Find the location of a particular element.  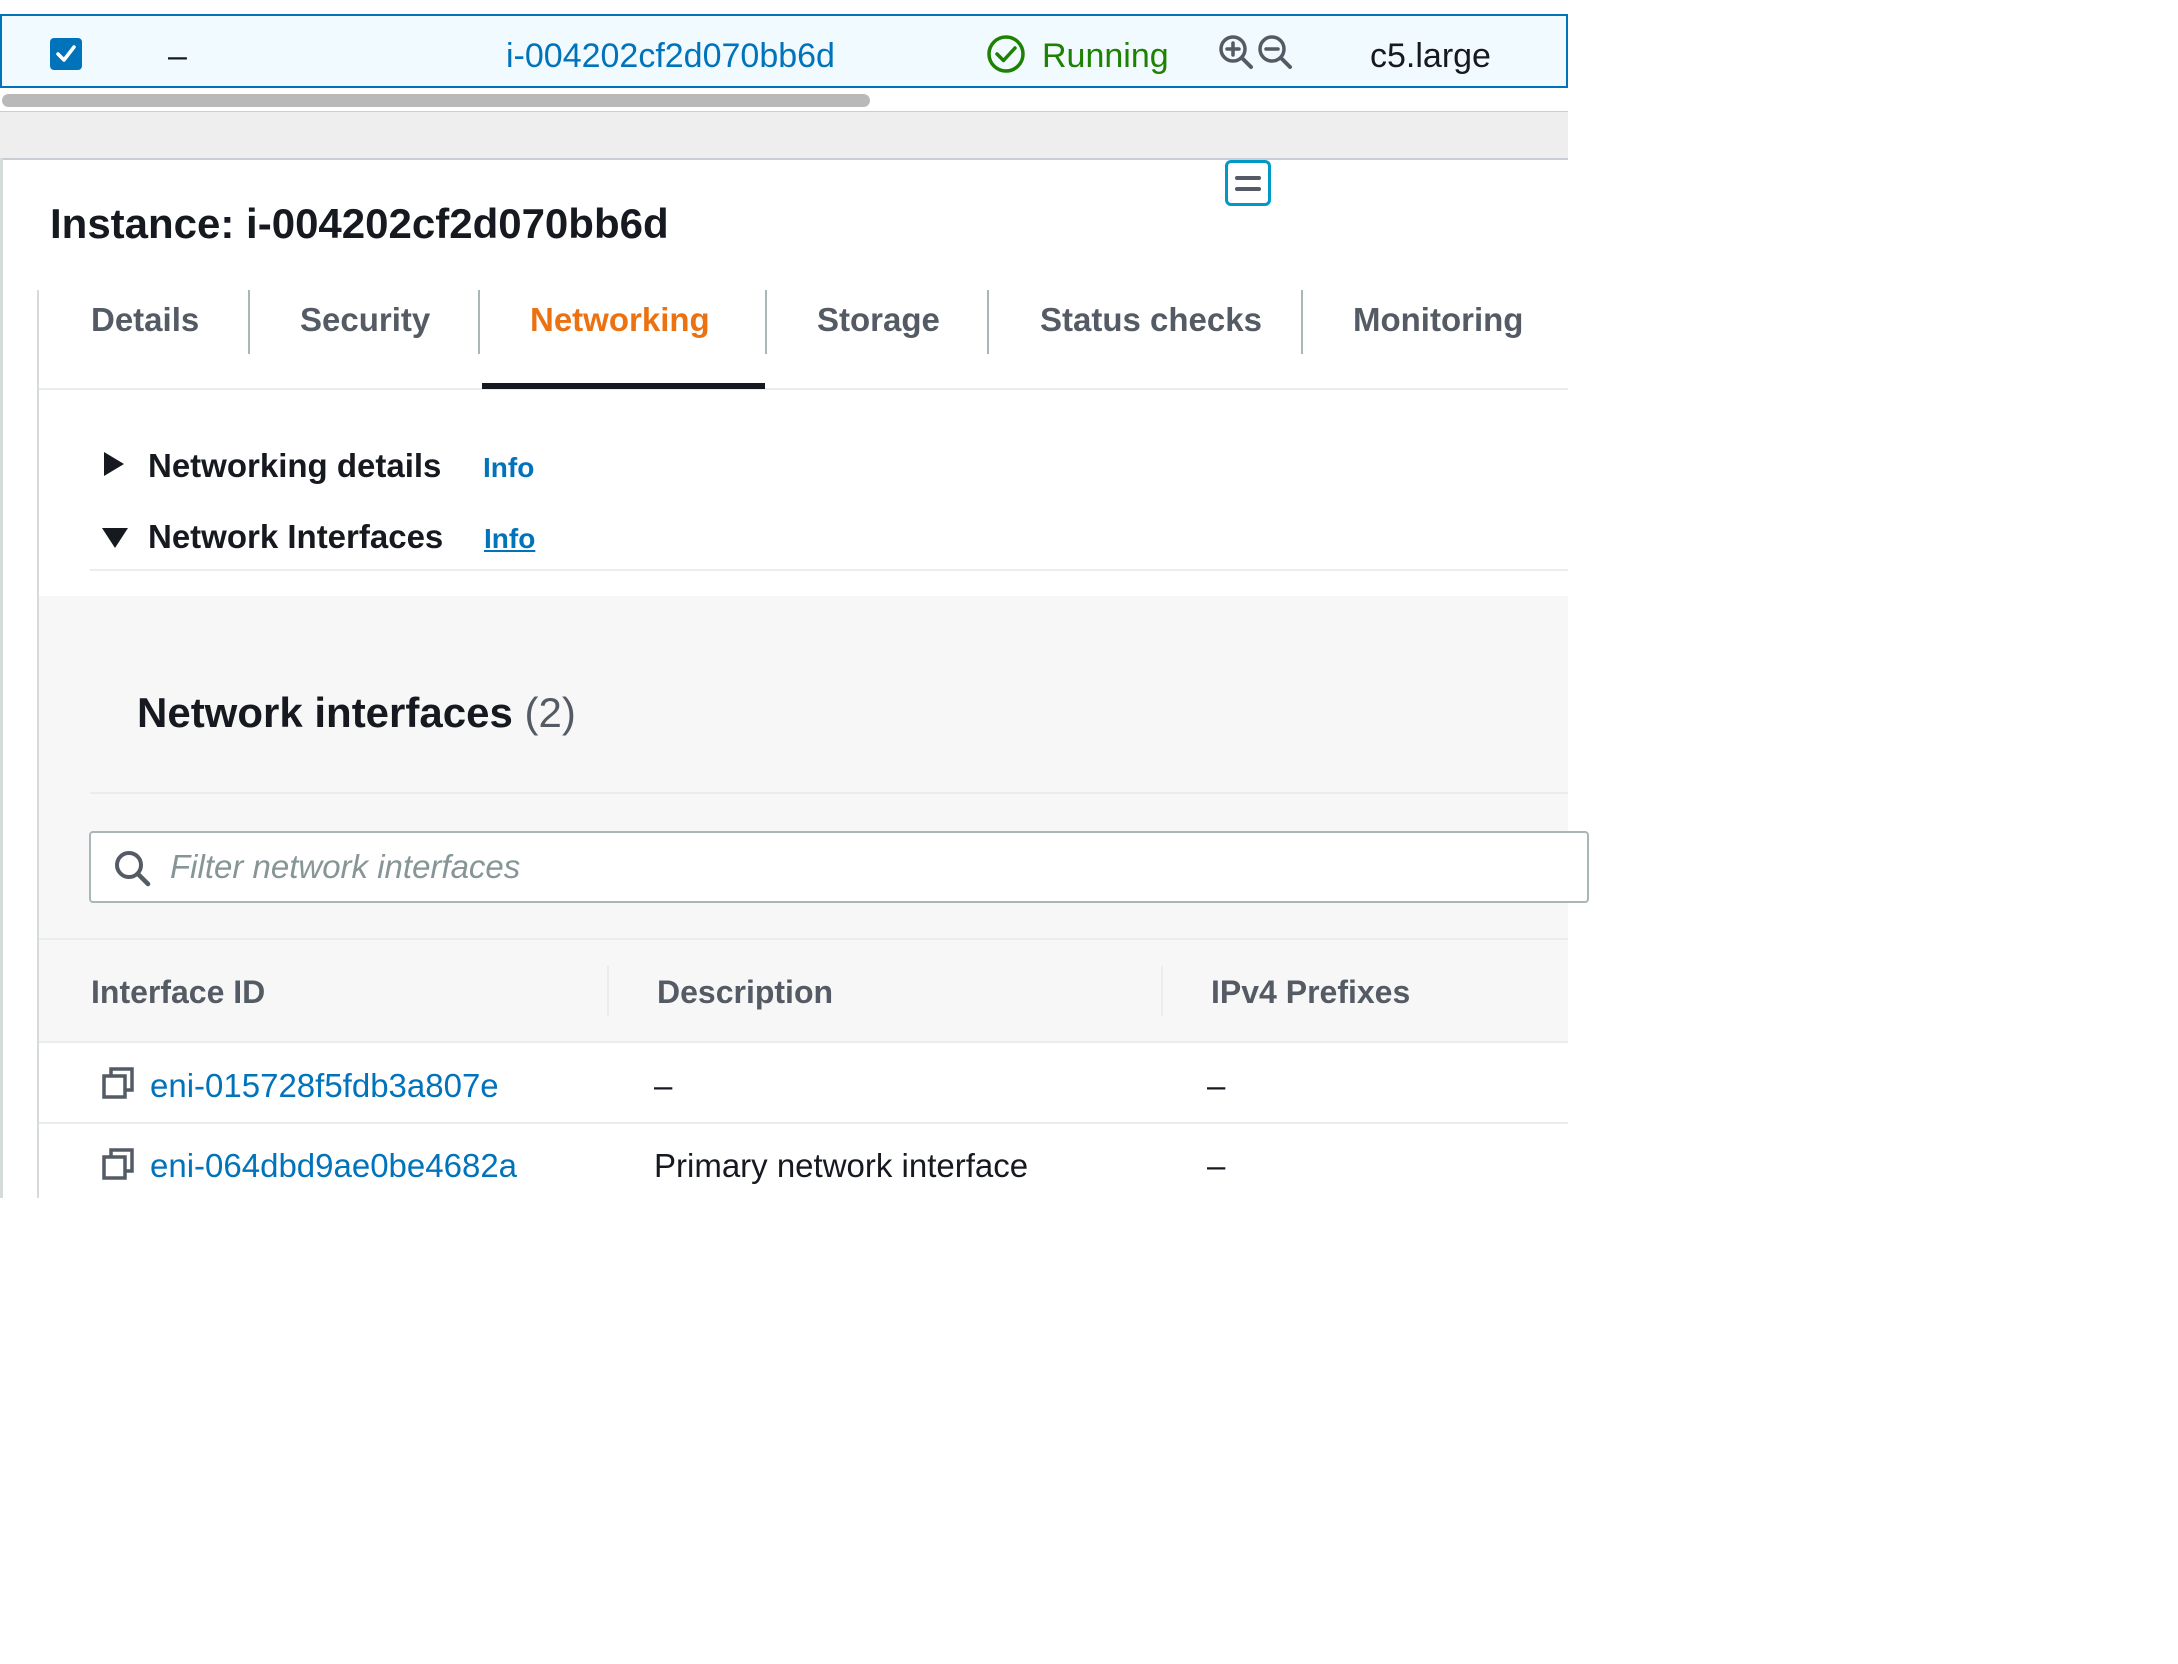

search-icon is located at coordinates (132, 870).